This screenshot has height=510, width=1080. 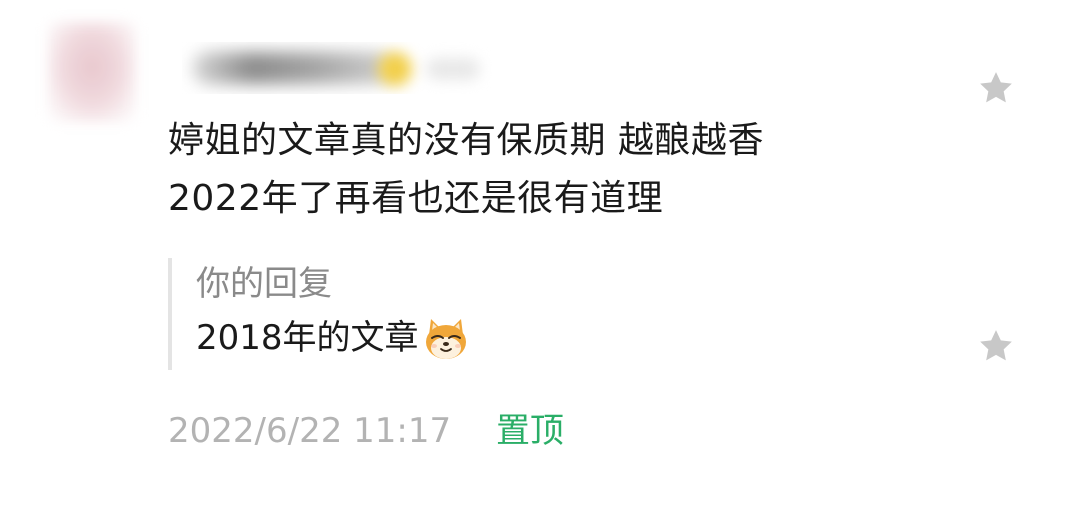 I want to click on user-nickname-blurred, so click(x=337, y=68).